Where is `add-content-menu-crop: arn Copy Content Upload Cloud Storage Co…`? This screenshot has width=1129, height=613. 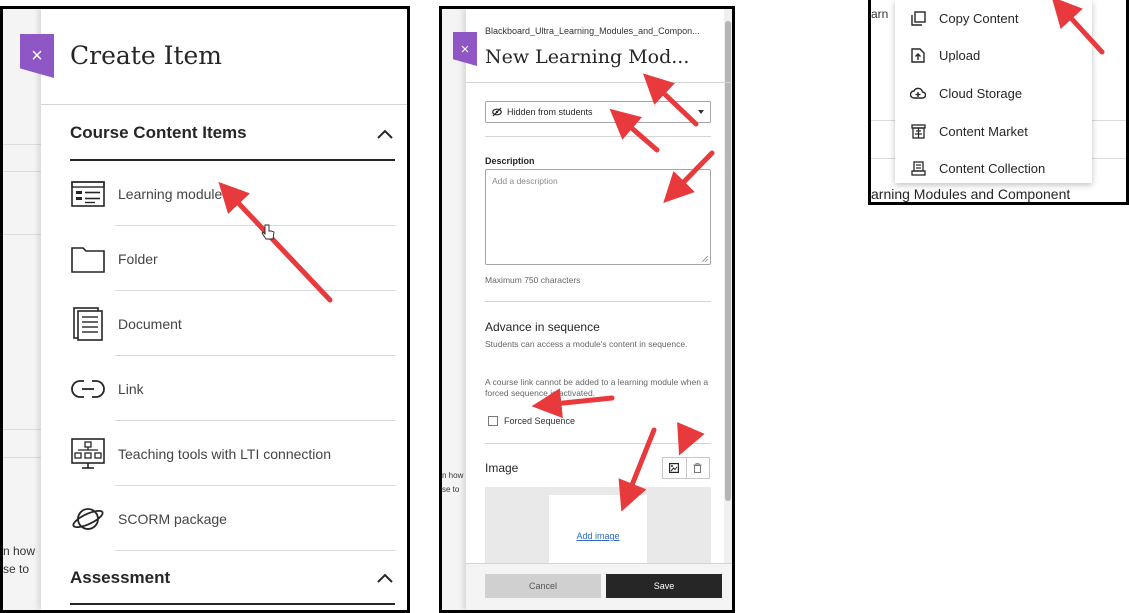
add-content-menu-crop: arn Copy Content Upload Cloud Storage Co… is located at coordinates (998, 102).